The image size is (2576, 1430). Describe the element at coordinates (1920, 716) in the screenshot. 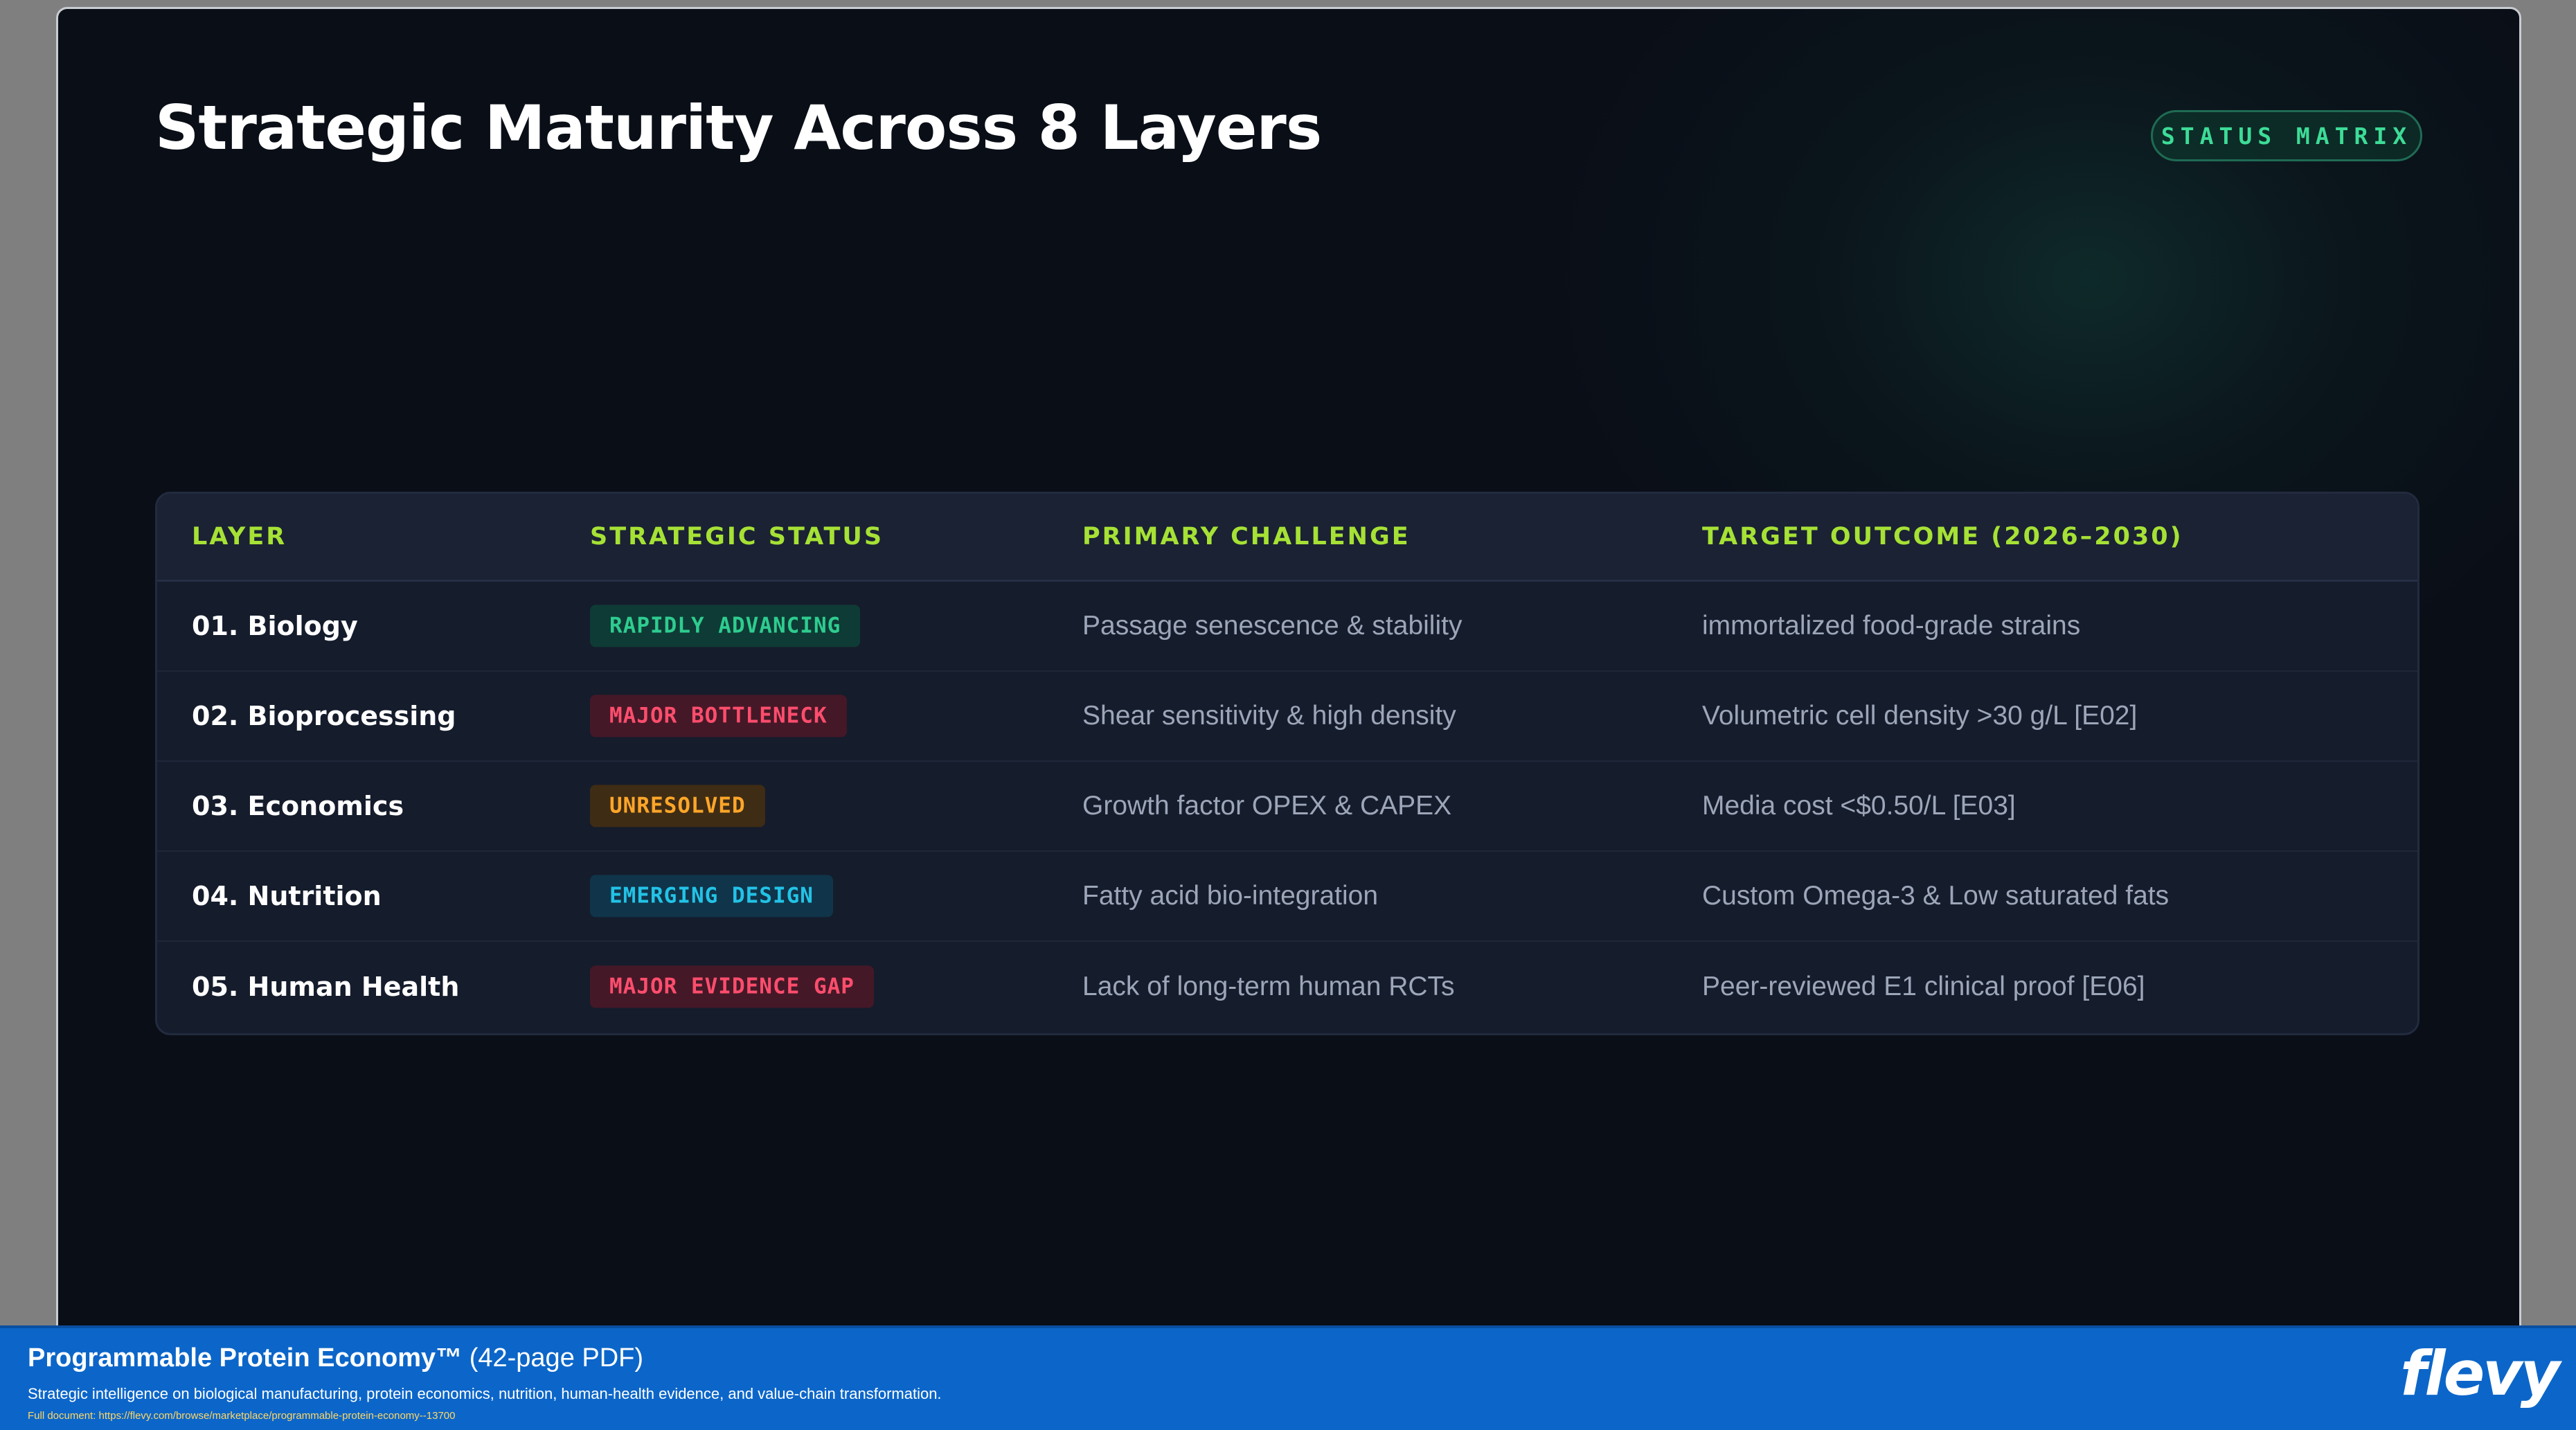

I see `target-outcome: Volumetric cell density >30 g/L [E02]` at that location.